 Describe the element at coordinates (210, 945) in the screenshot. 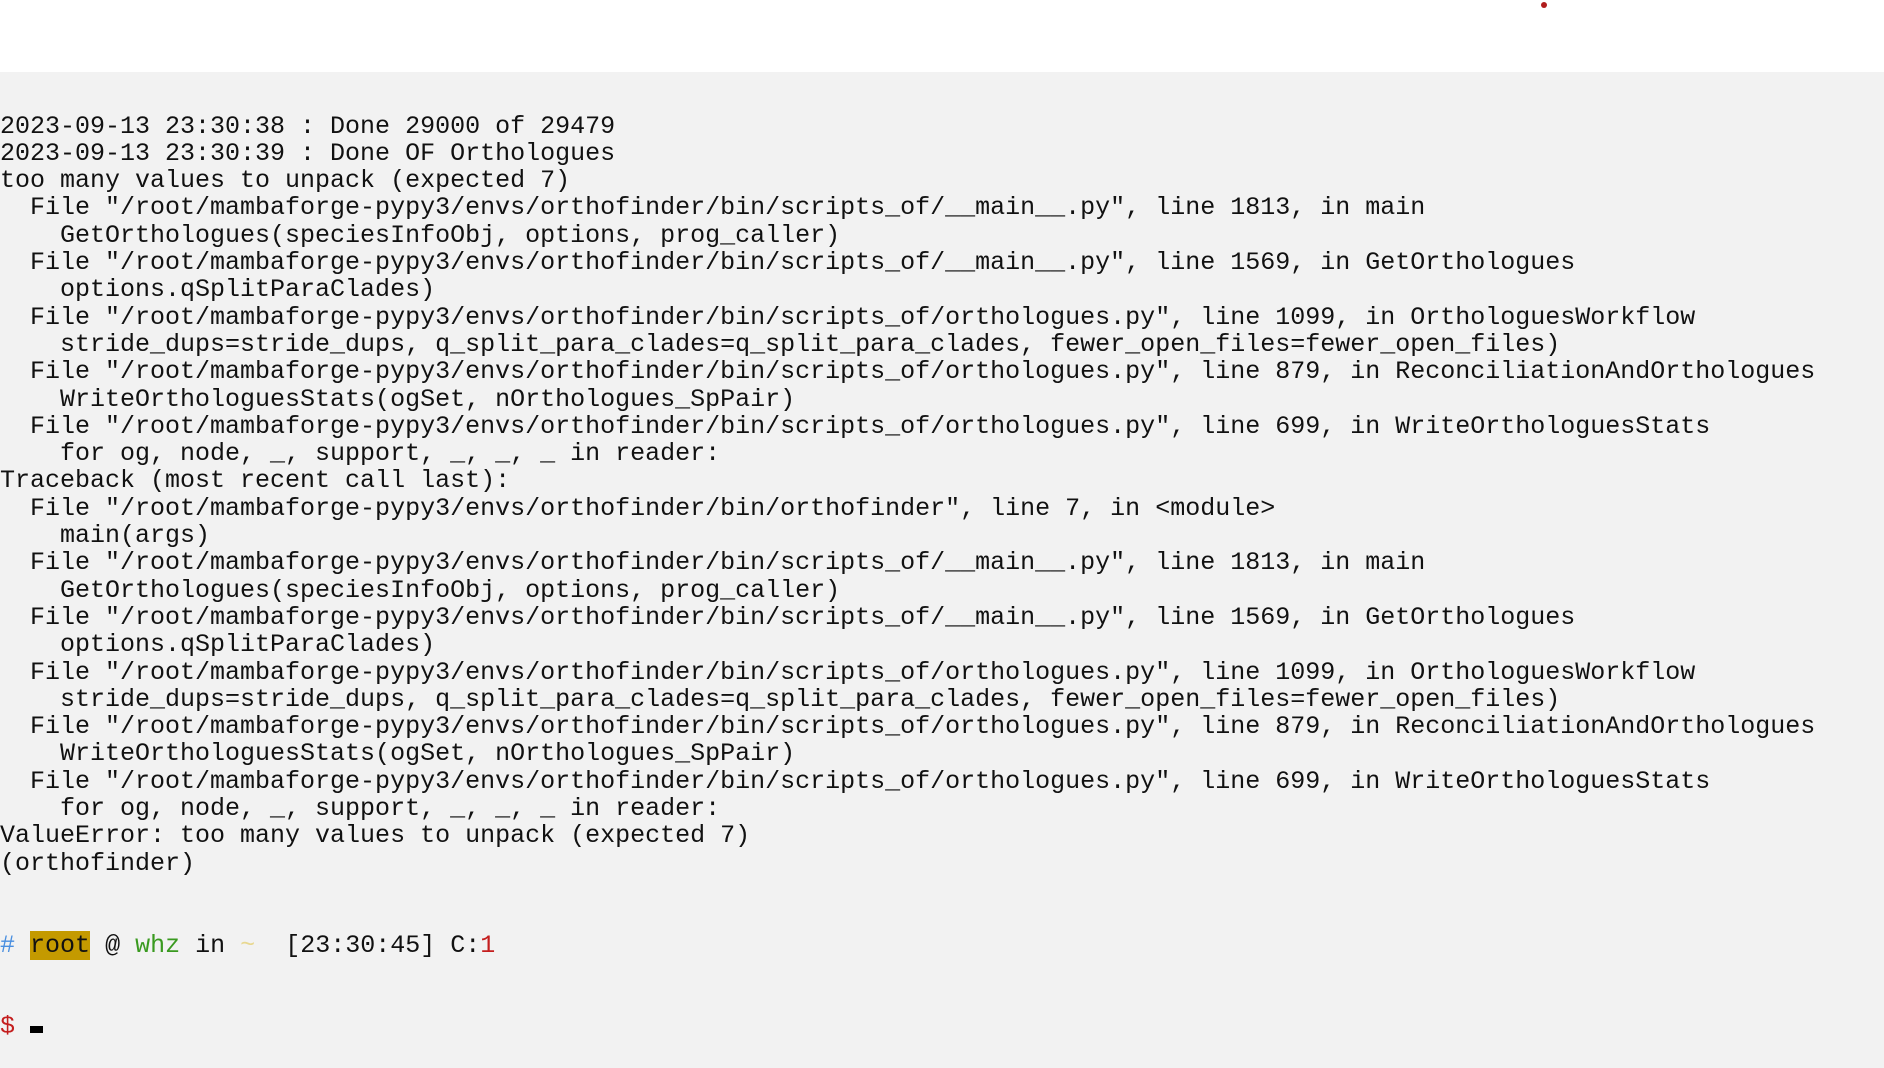

I see `prompt-in: in` at that location.